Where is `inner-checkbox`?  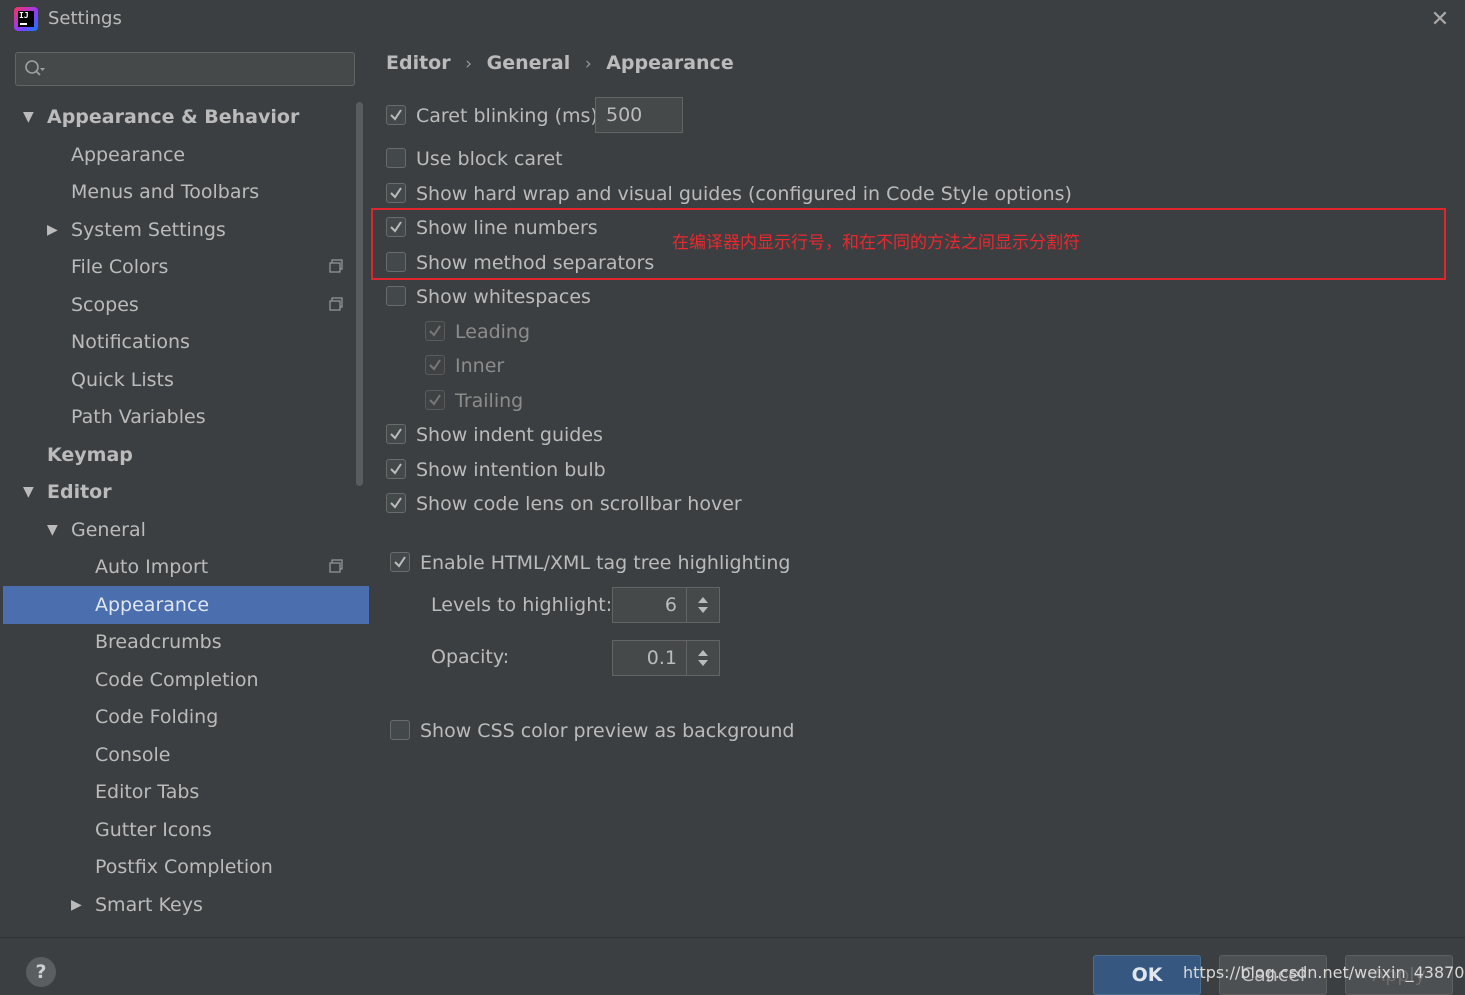 inner-checkbox is located at coordinates (435, 365).